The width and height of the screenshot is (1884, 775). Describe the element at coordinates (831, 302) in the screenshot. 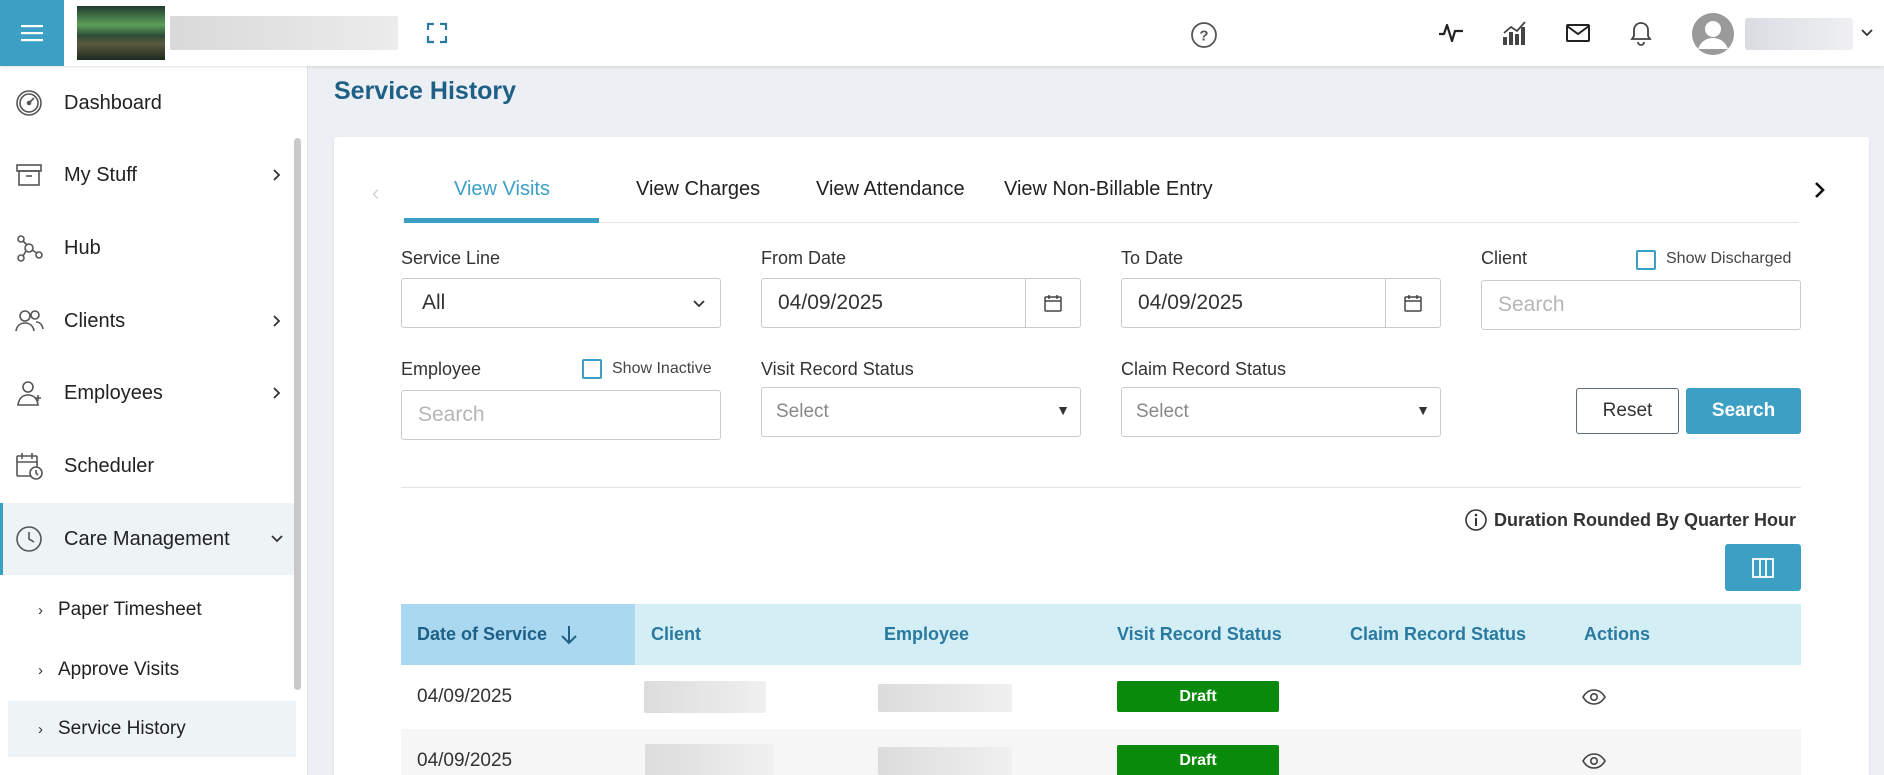

I see `from-date-value: 04/09/2025` at that location.